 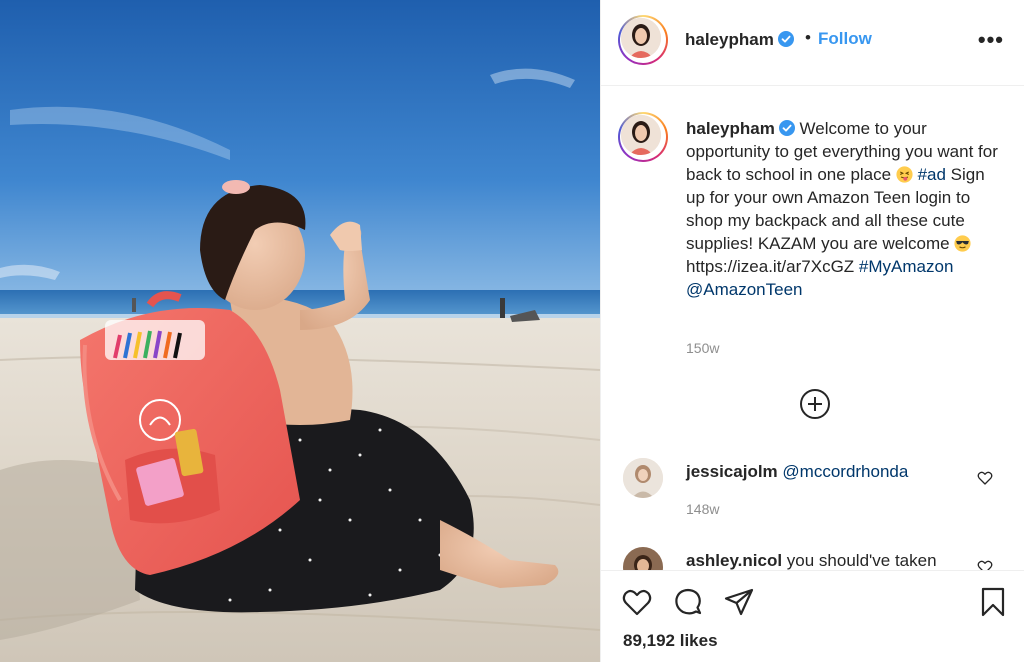 I want to click on post-header: haleypham • Follow •••, so click(x=812, y=43).